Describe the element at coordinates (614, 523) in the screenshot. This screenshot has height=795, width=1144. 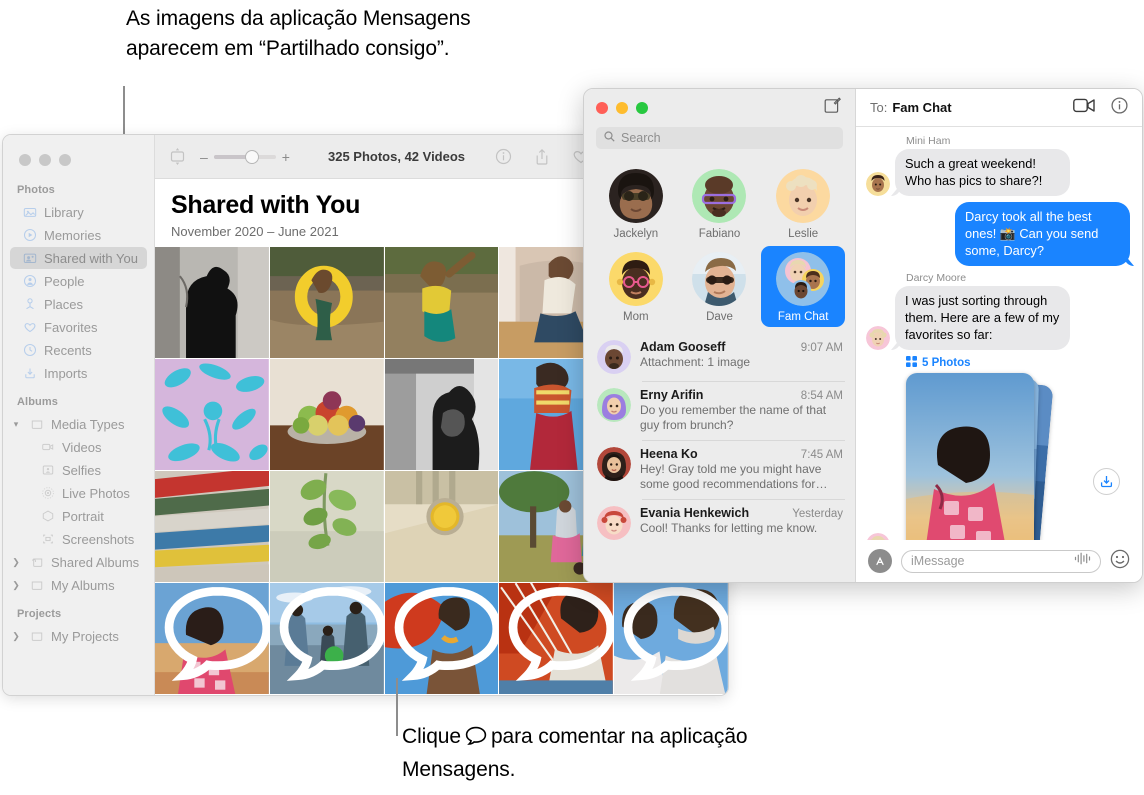
I see `evania-memoji` at that location.